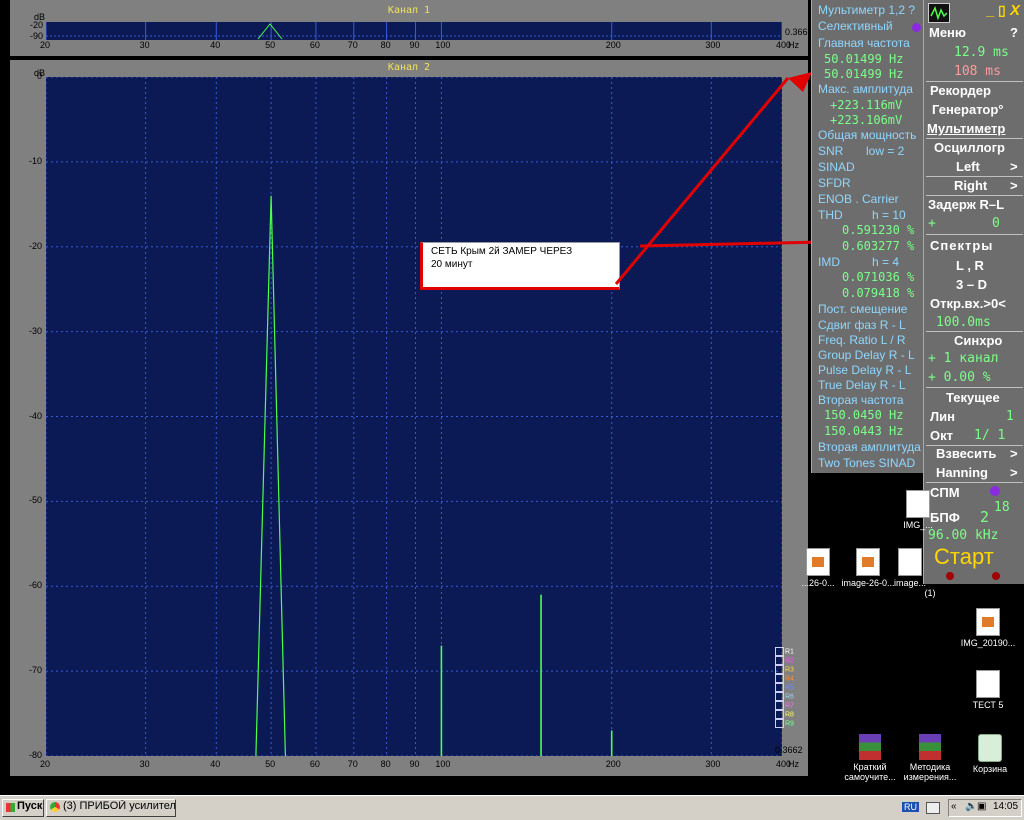  What do you see at coordinates (836, 167) in the screenshot?
I see `sinad-label: SINAD` at bounding box center [836, 167].